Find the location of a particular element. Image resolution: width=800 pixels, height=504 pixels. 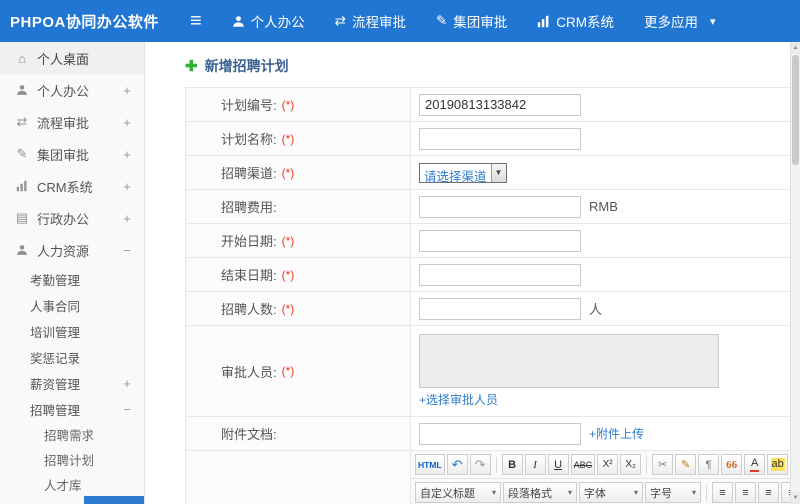

form-row-fee: 招聘费用: RMB is located at coordinates (488, 207).